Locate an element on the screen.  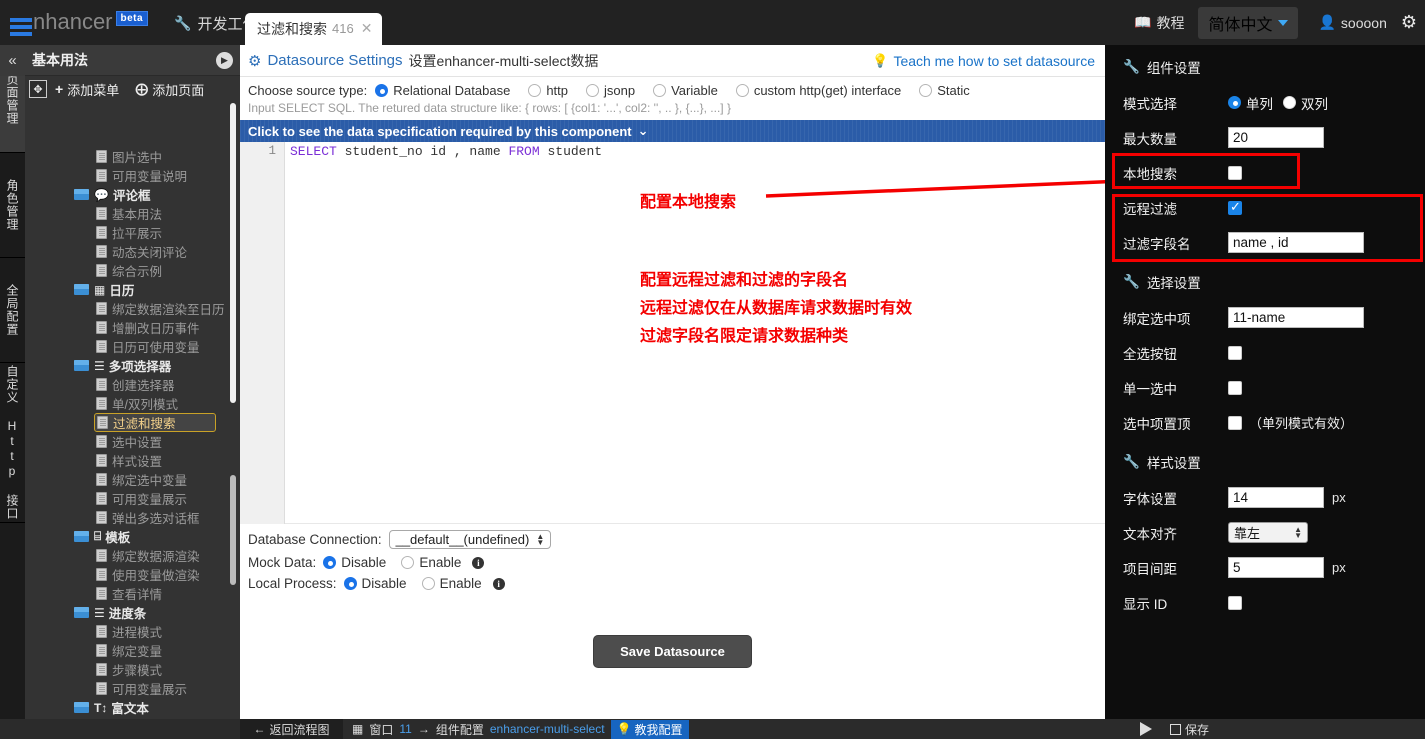
tree-item-selected: 过滤和搜索 is located at coordinates (155, 422).